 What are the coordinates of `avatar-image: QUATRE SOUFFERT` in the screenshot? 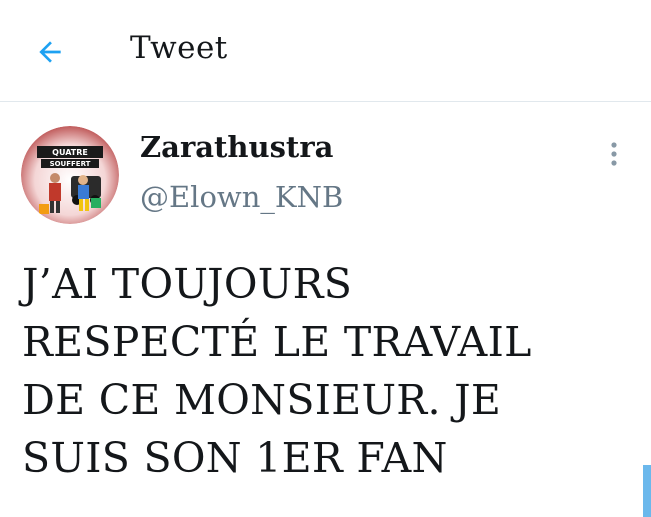 It's located at (70, 175).